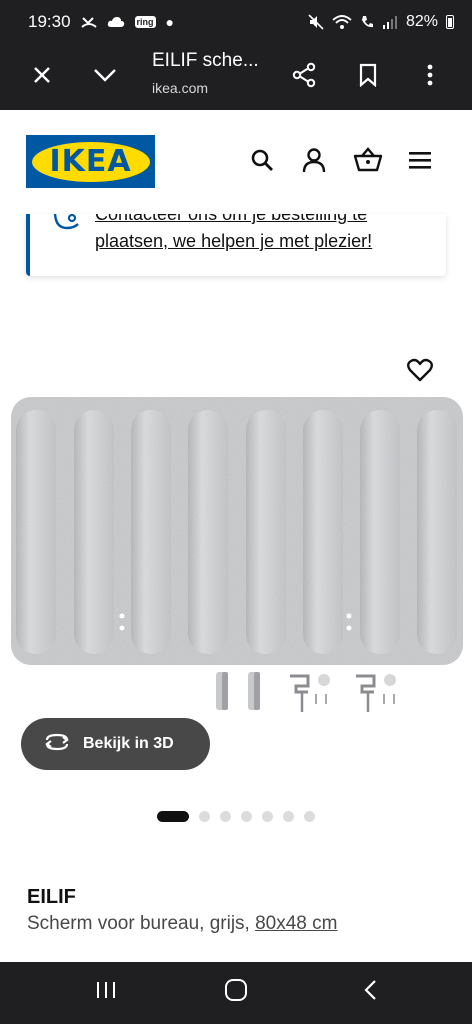 This screenshot has width=472, height=1024. I want to click on shopping-basket-icon, so click(368, 162).